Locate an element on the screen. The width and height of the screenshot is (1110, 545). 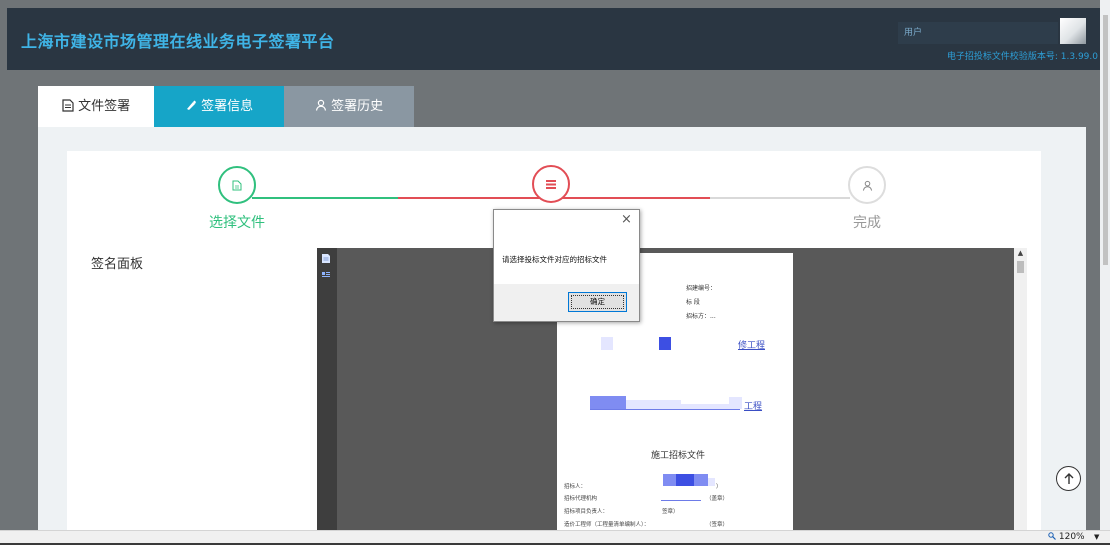
doc-heading: 施工招标文件 is located at coordinates (678, 456).